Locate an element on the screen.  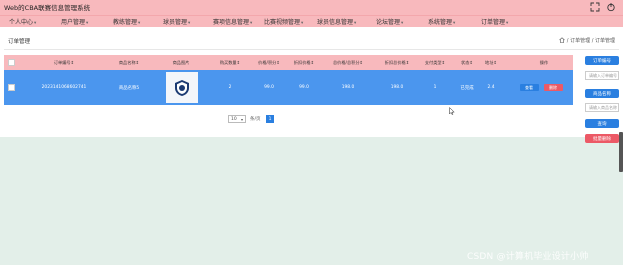
header-quantity: 购买数量 ⇕ is located at coordinates (230, 62).